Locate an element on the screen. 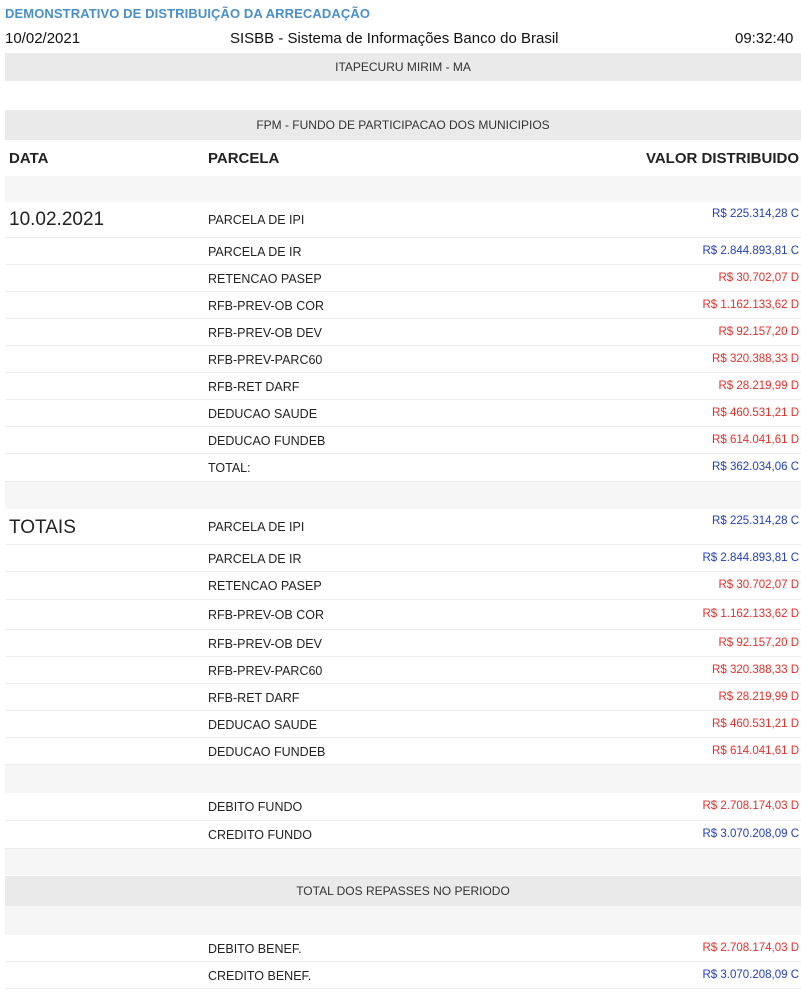 The width and height of the screenshot is (801, 1000). table-row: CREDITO BENEF. R$ 3.070.208,09 C is located at coordinates (403, 975).